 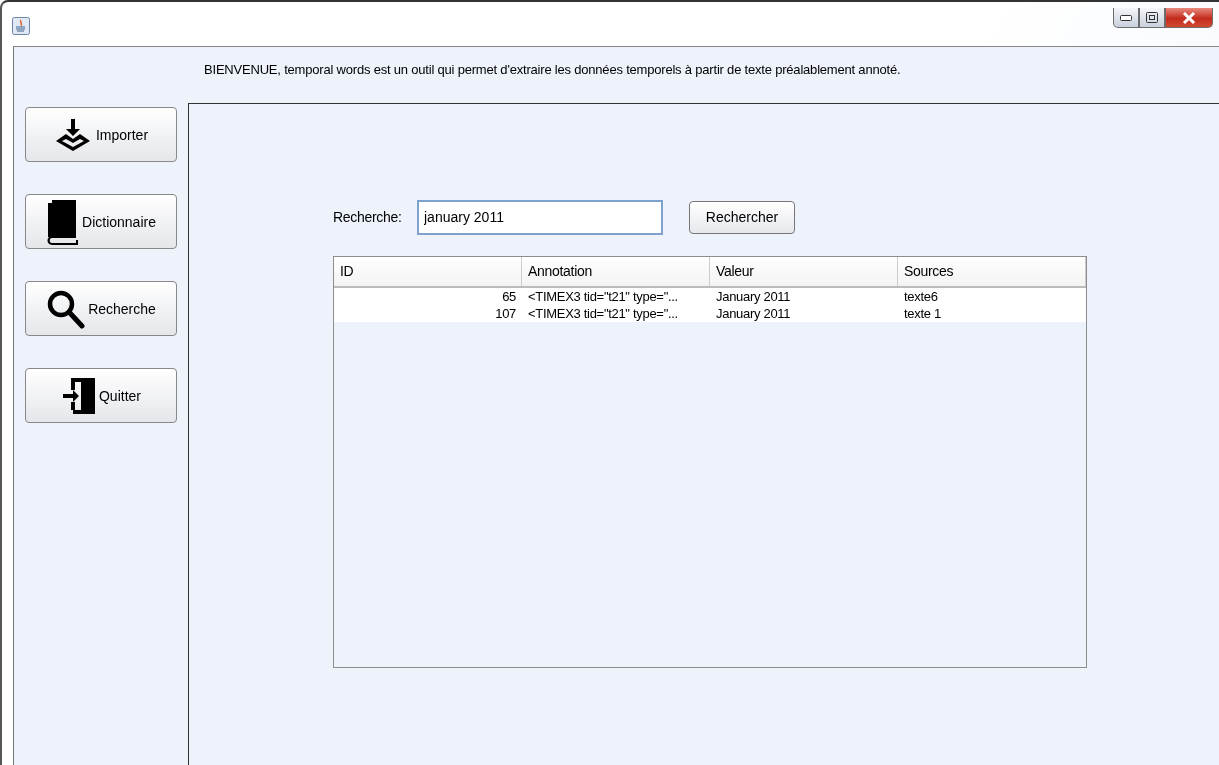 I want to click on column-header: Sources, so click(x=992, y=271).